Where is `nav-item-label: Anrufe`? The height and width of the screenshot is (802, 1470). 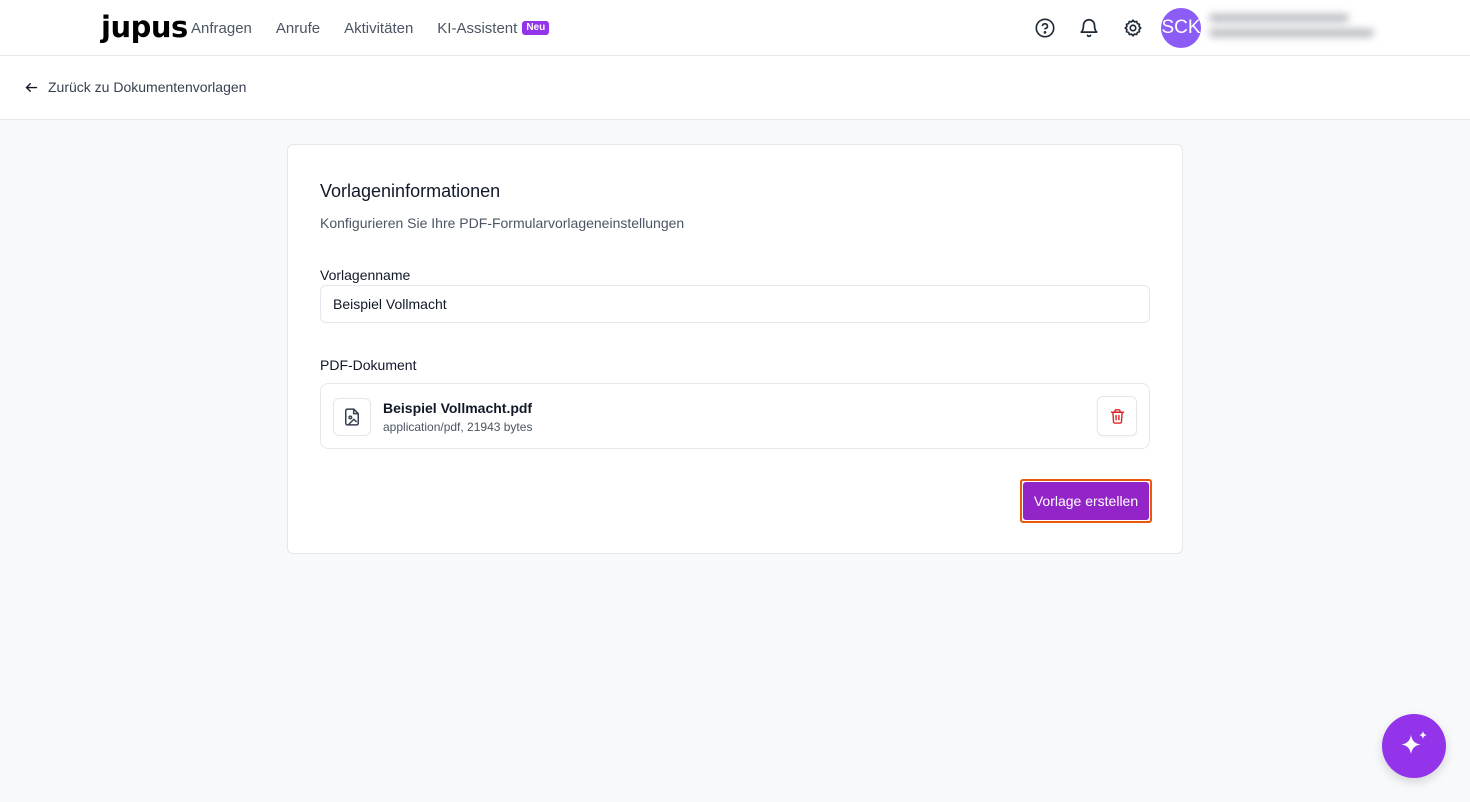 nav-item-label: Anrufe is located at coordinates (298, 28).